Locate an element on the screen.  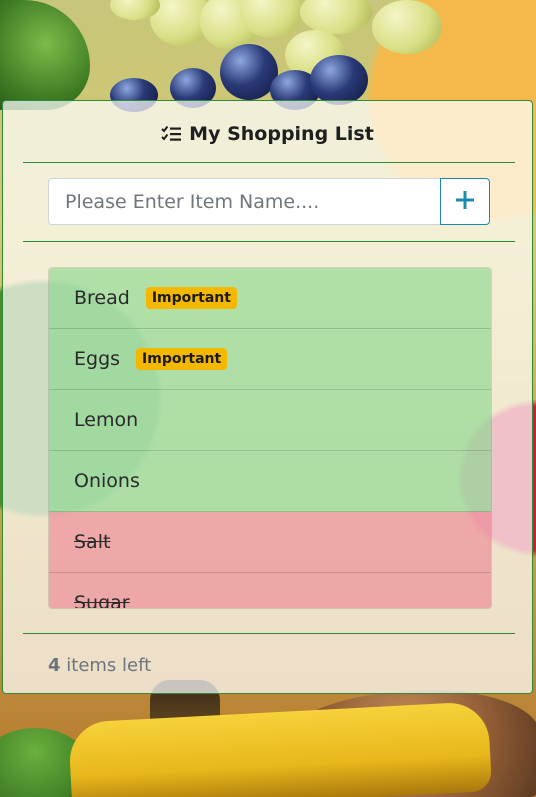
item-name: Sugar is located at coordinates (102, 600).